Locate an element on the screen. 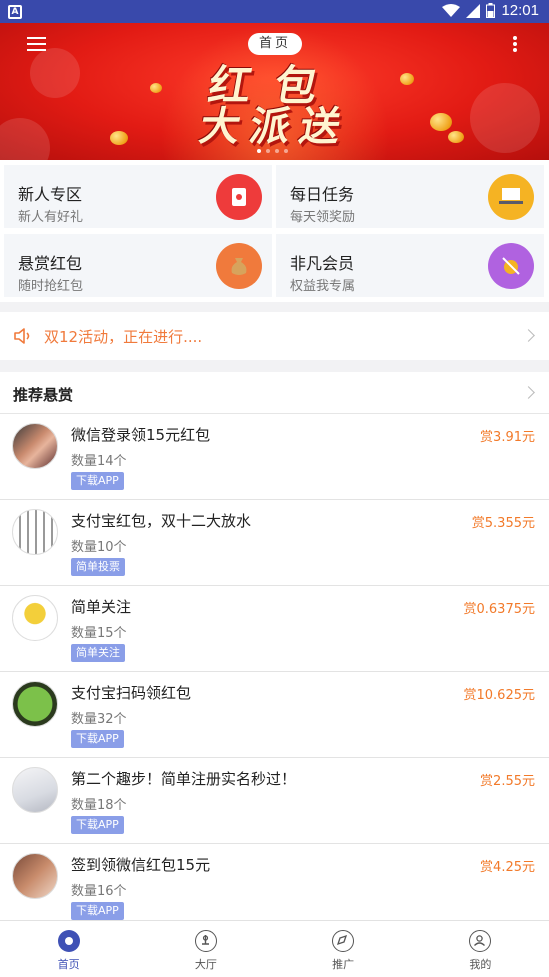 The height and width of the screenshot is (977, 549). tile-bounty-envelope: 悬赏红包 随时抢红包 is located at coordinates (138, 265).